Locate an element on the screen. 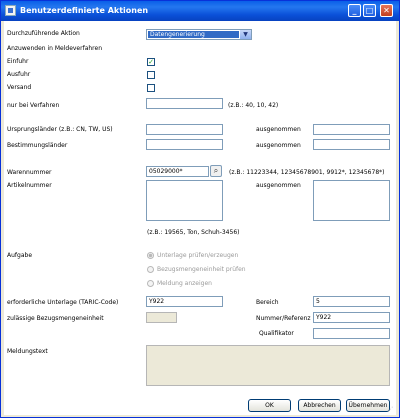 This screenshot has width=400, height=418. ausfuhr-label: Ausfuhr is located at coordinates (19, 74).